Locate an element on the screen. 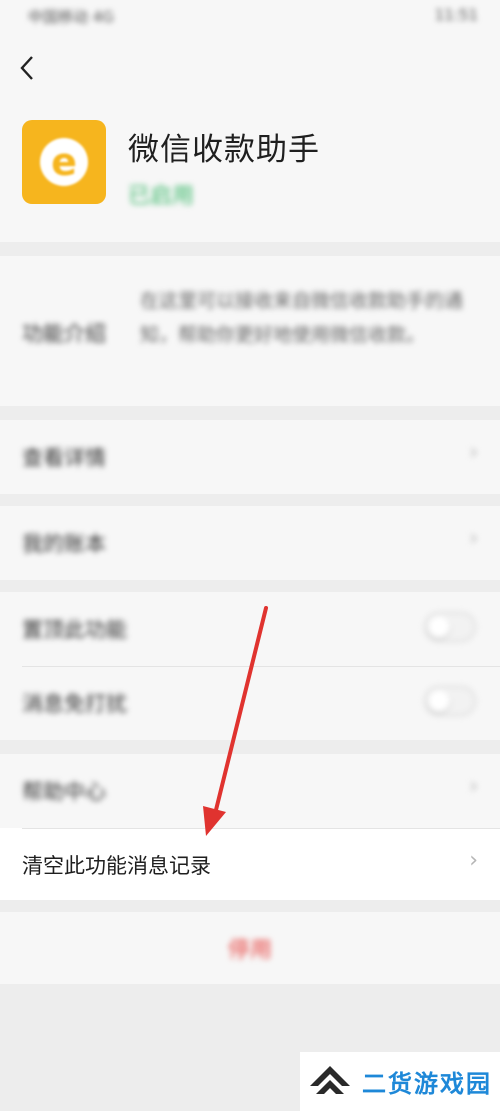  description-text: 在这里可以接收来自微信收款助手的通知，帮助你更好地使用微信收款。 is located at coordinates (302, 318).